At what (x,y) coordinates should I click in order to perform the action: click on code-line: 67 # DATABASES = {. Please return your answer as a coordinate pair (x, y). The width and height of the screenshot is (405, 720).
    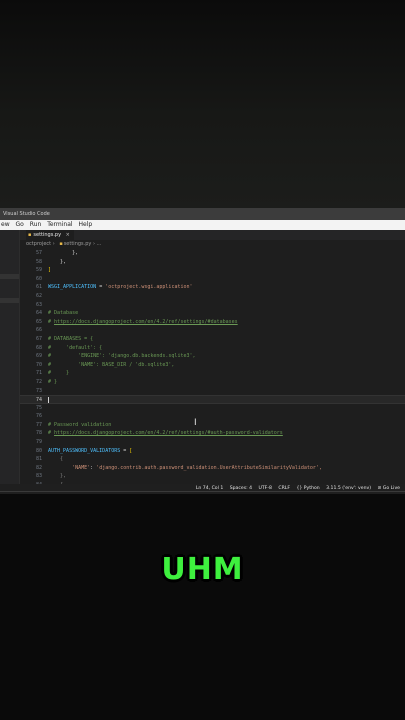
    Looking at the image, I should click on (212, 339).